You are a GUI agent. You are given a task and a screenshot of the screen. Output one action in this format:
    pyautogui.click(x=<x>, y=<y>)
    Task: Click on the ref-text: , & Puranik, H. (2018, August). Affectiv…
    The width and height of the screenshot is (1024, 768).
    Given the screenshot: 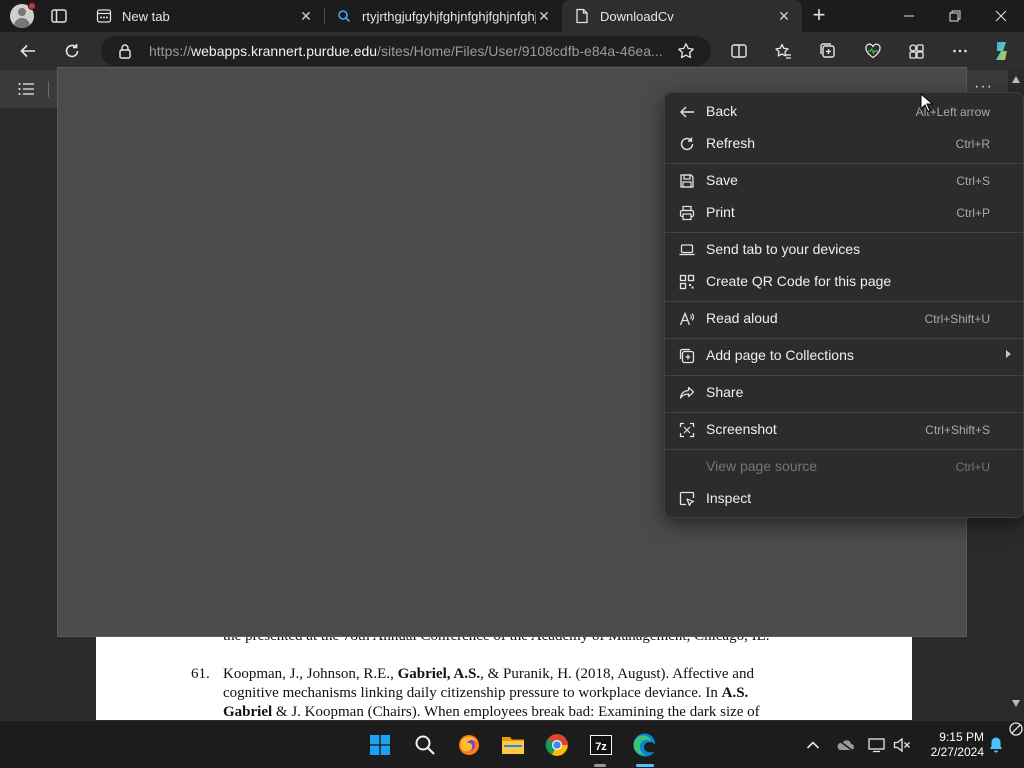 What is the action you would take?
    pyautogui.click(x=617, y=674)
    